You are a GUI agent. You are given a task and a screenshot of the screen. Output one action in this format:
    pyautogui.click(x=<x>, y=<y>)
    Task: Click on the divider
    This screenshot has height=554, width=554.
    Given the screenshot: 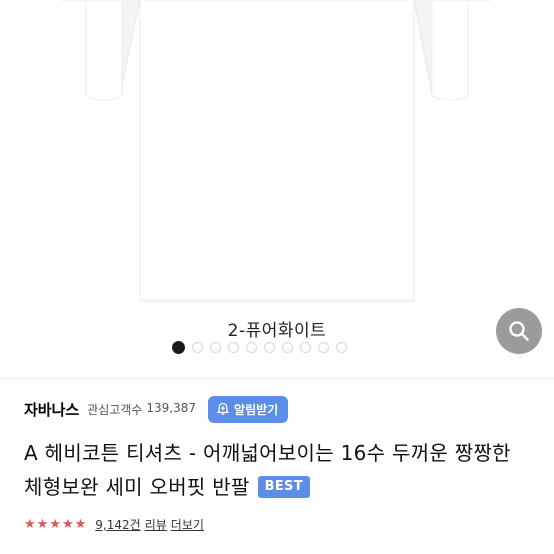 What is the action you would take?
    pyautogui.click(x=277, y=378)
    